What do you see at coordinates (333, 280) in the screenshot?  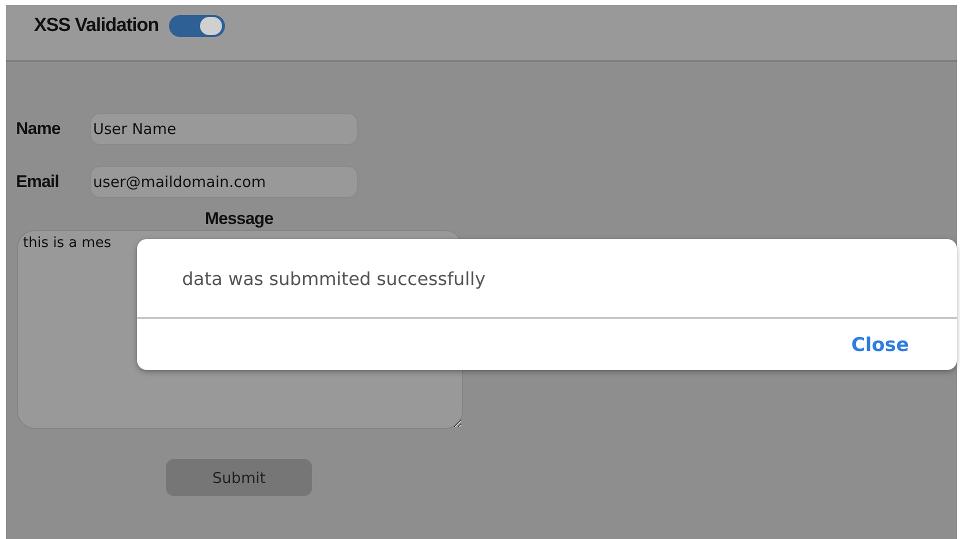 I see `dialog-message: data was submmited successfully` at bounding box center [333, 280].